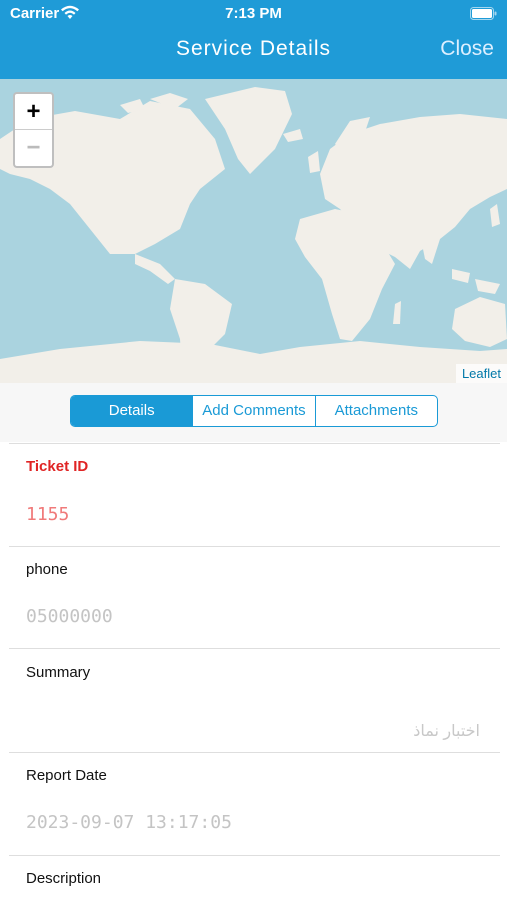 The width and height of the screenshot is (507, 900). What do you see at coordinates (33, 148) in the screenshot?
I see `zoom-out-button: −` at bounding box center [33, 148].